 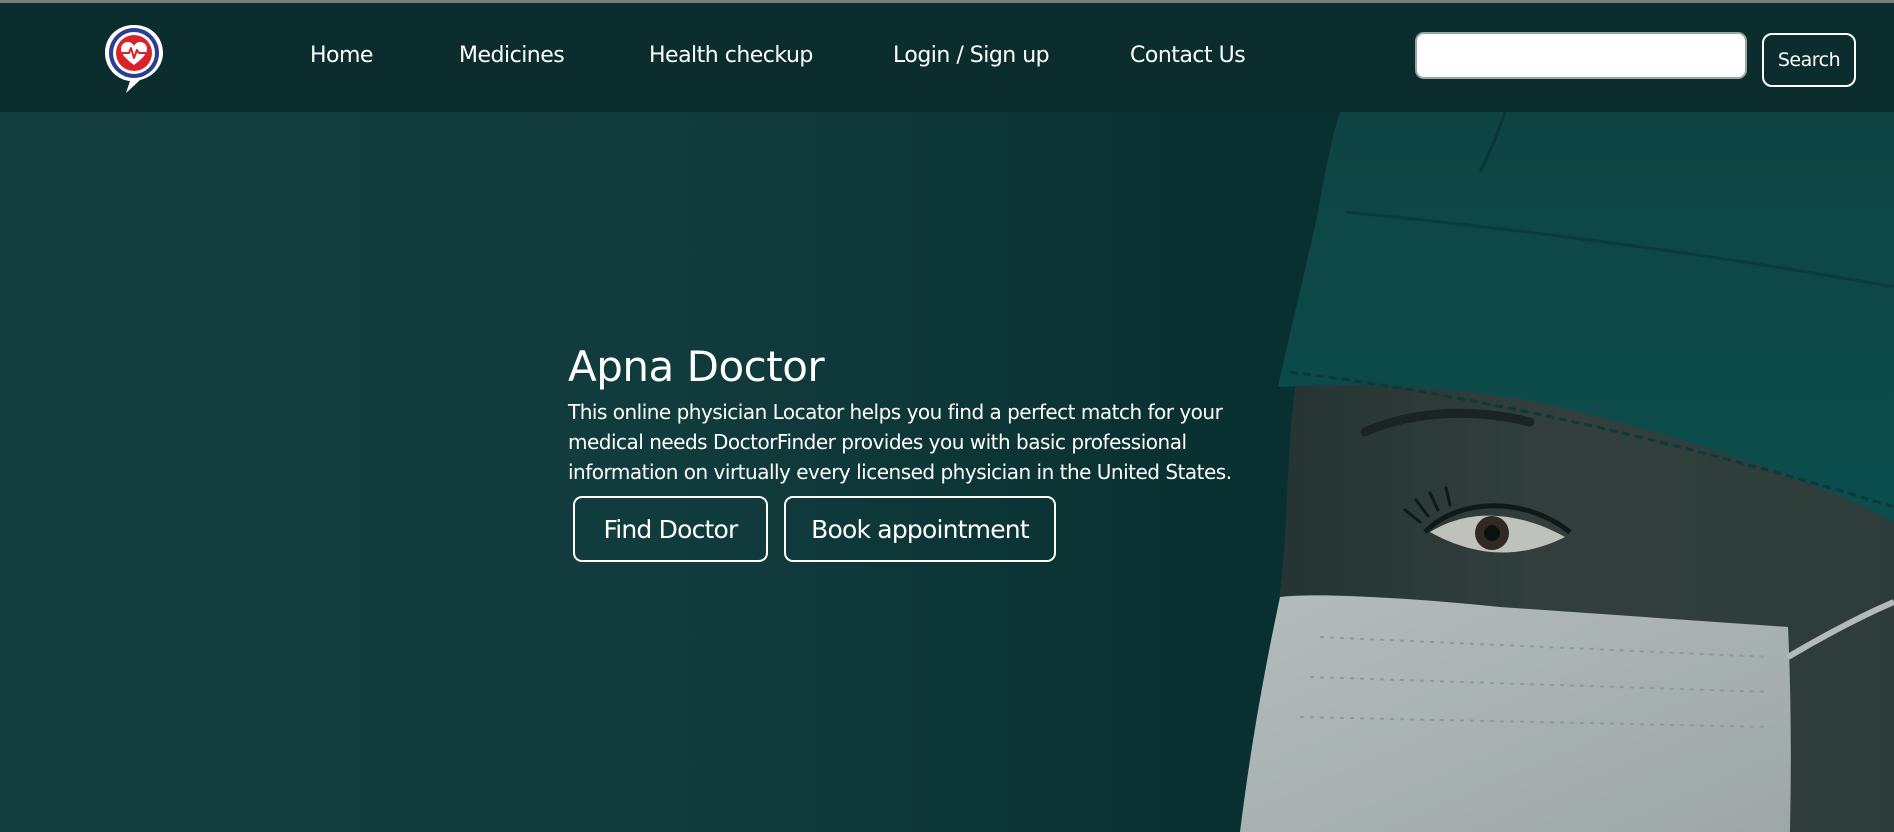 I want to click on nav-link-health-checkup: Health checkup, so click(x=731, y=55).